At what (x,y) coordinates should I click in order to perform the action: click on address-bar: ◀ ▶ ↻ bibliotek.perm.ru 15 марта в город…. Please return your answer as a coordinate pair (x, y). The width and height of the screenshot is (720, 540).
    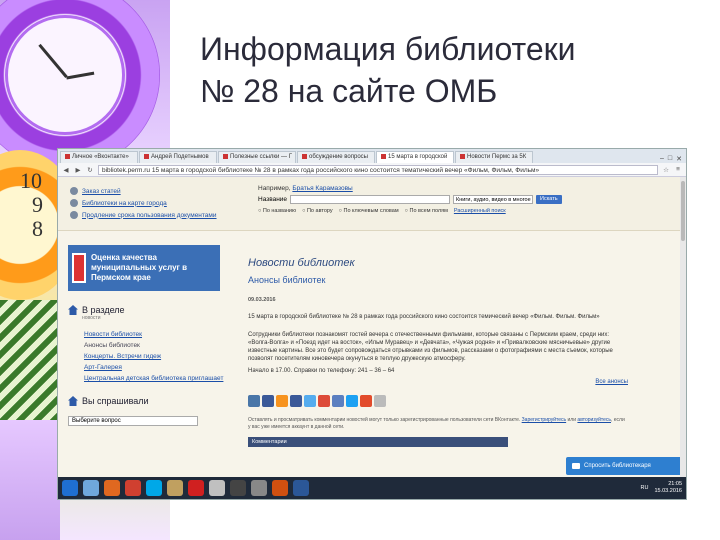
    Looking at the image, I should click on (372, 170).